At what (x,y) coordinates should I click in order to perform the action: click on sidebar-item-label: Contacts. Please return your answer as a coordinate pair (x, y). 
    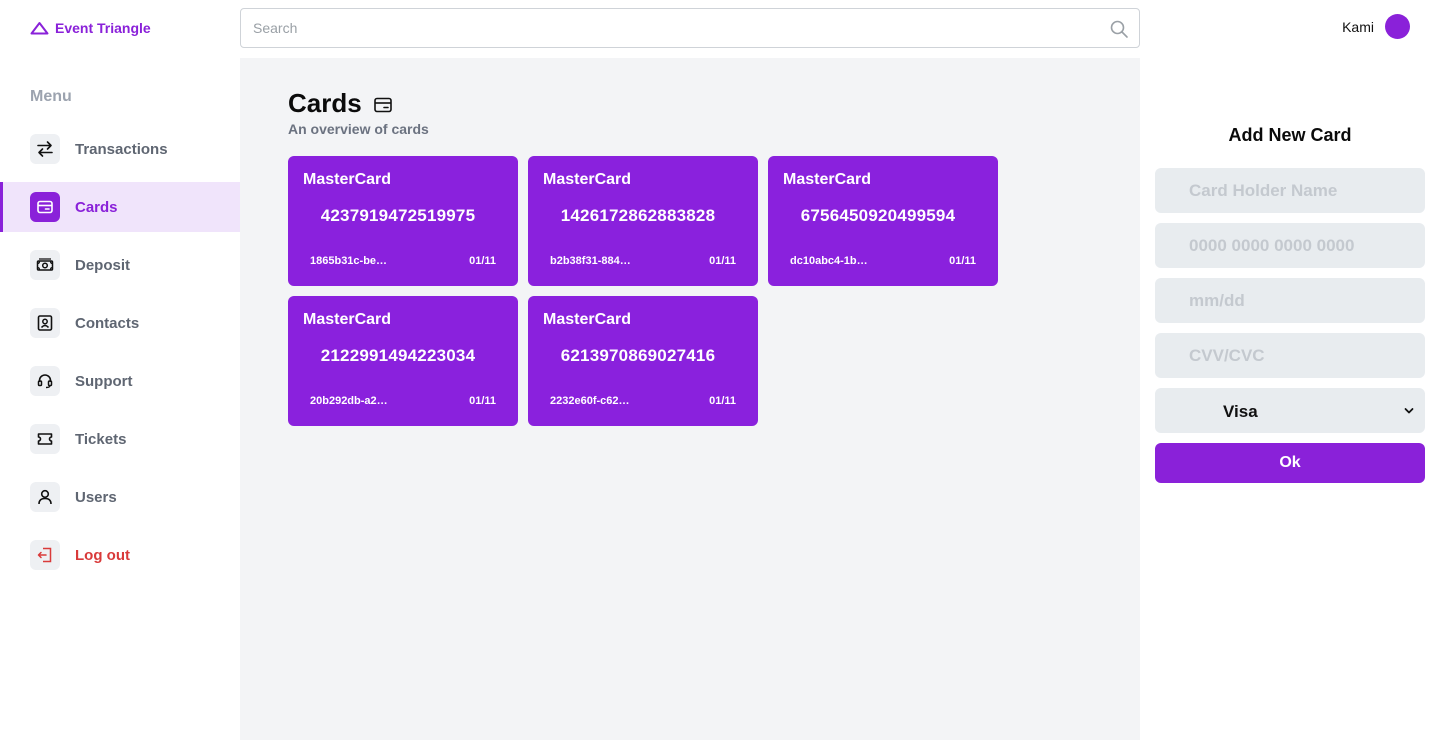
    Looking at the image, I should click on (107, 323).